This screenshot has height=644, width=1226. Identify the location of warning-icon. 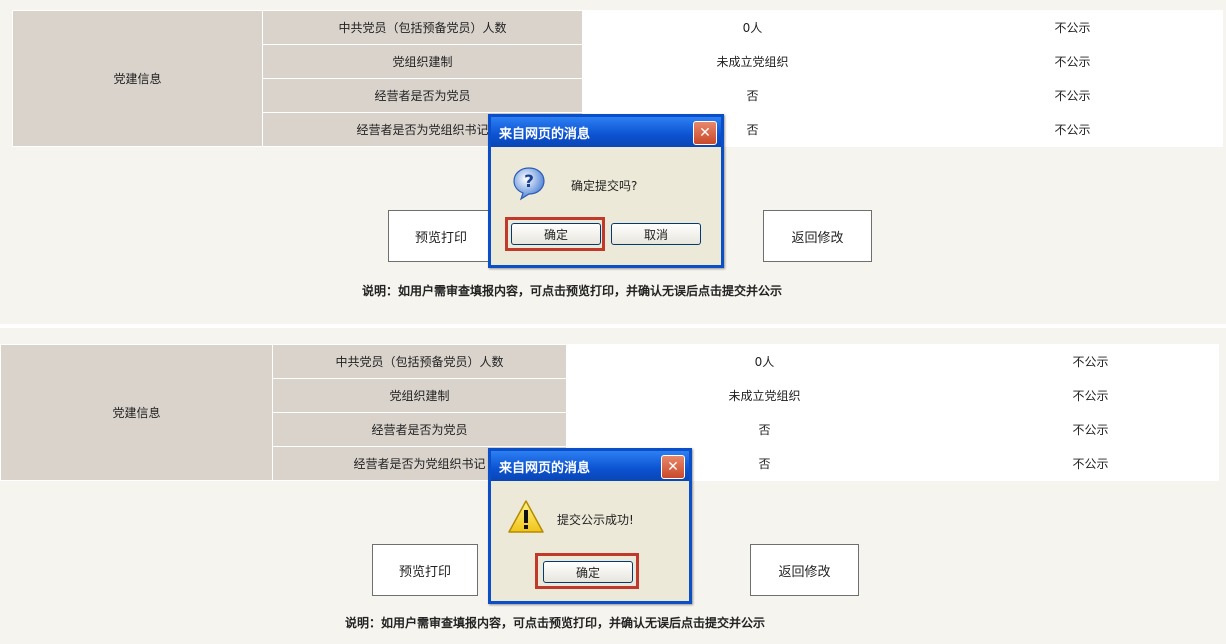
(526, 516).